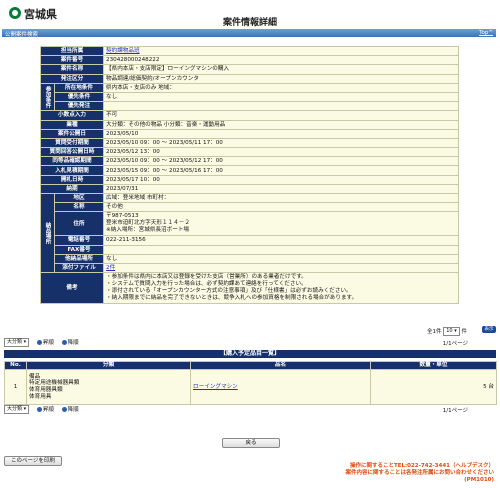 Image resolution: width=500 pixels, height=488 pixels. I want to click on field-label: 質問回答公開日時, so click(72, 152).